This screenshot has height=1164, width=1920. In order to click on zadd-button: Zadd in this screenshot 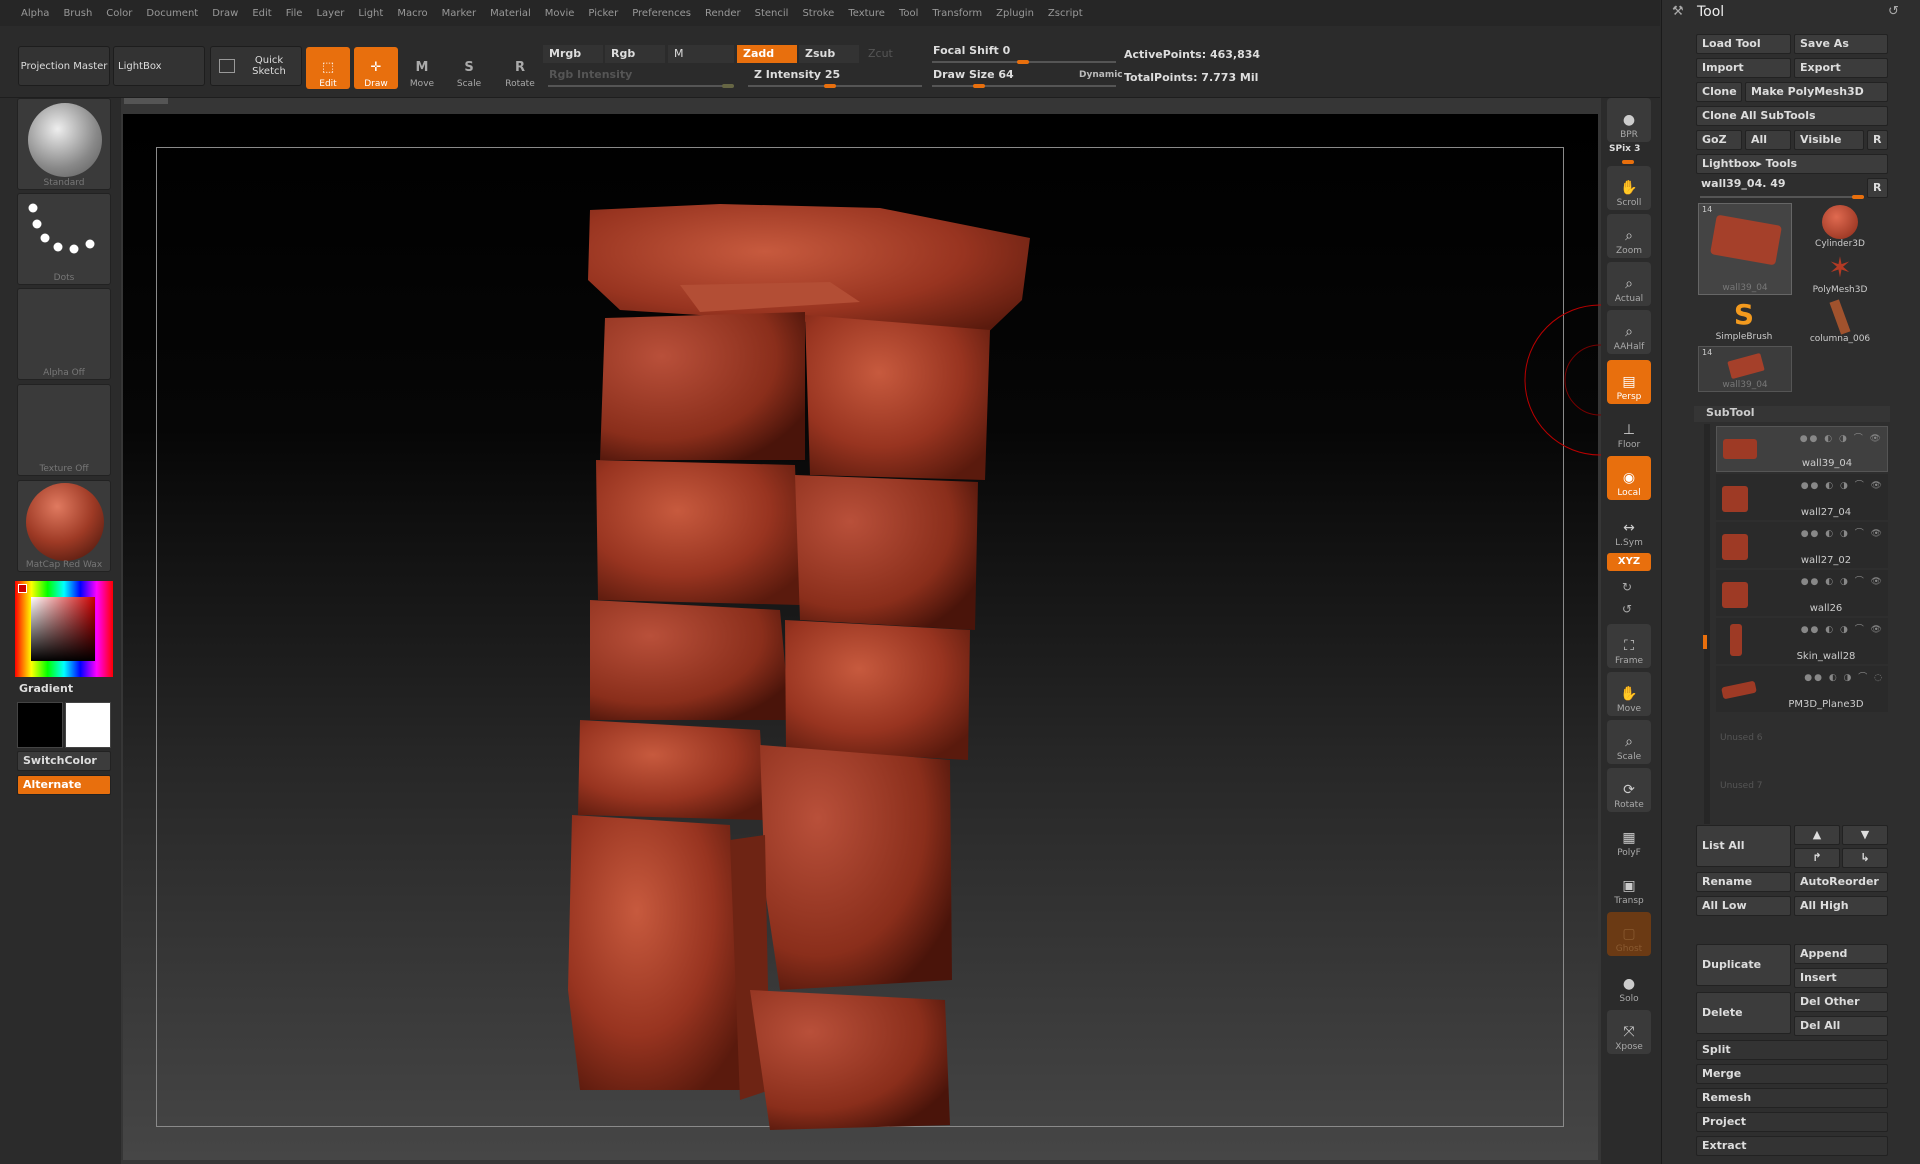, I will do `click(767, 54)`.